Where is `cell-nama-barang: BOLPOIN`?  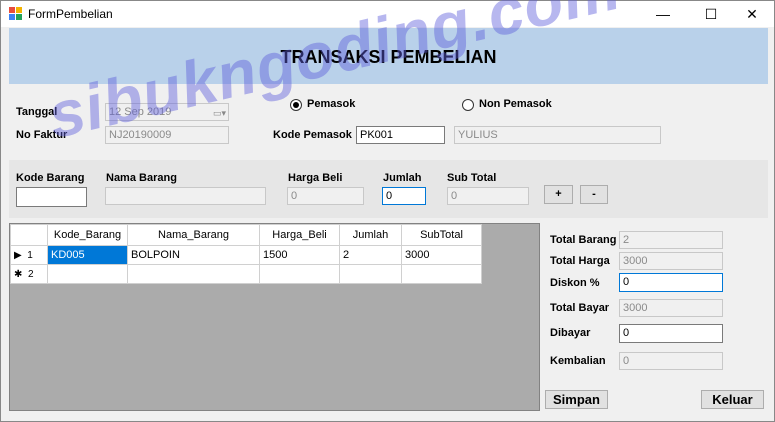
cell-nama-barang: BOLPOIN is located at coordinates (193, 255).